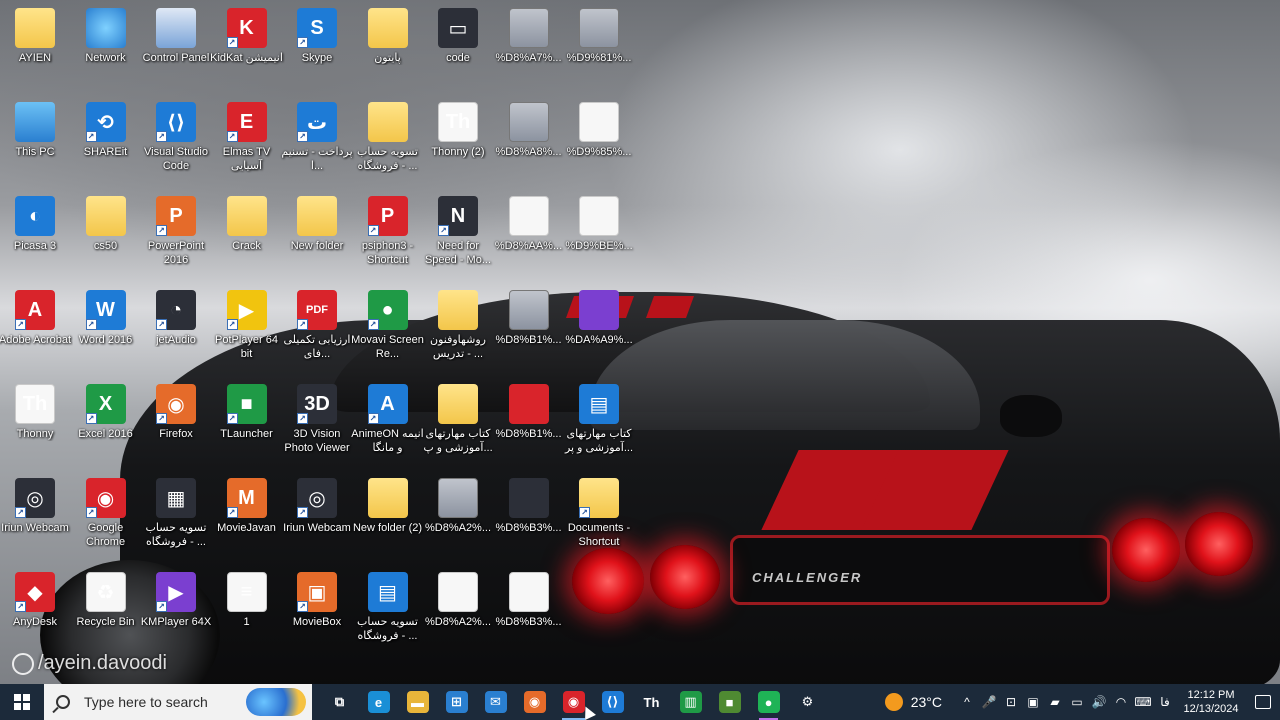 This screenshot has height=720, width=1280. What do you see at coordinates (1211, 702) in the screenshot?
I see `taskbar-clock: 12:12 PM 12/13/2024` at bounding box center [1211, 702].